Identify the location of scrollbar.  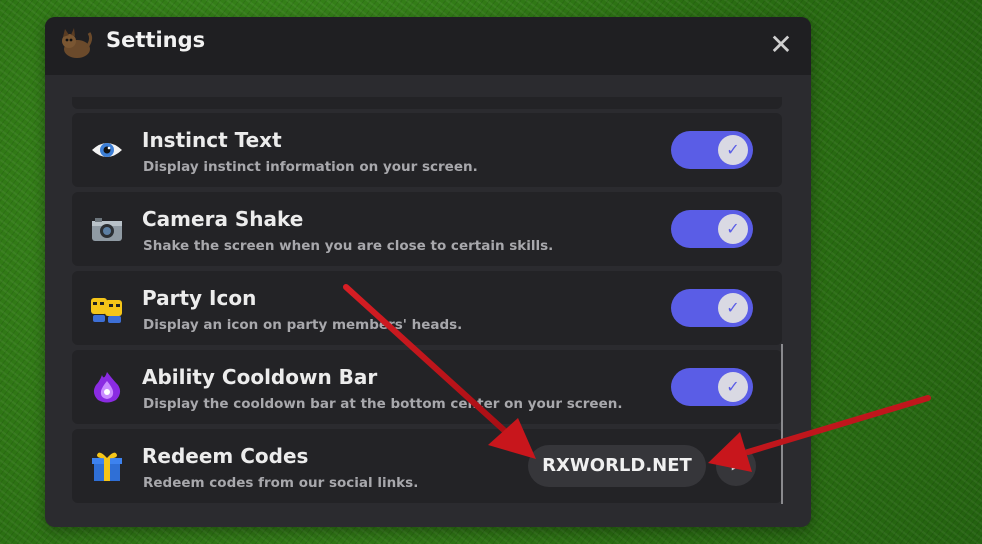
(782, 424).